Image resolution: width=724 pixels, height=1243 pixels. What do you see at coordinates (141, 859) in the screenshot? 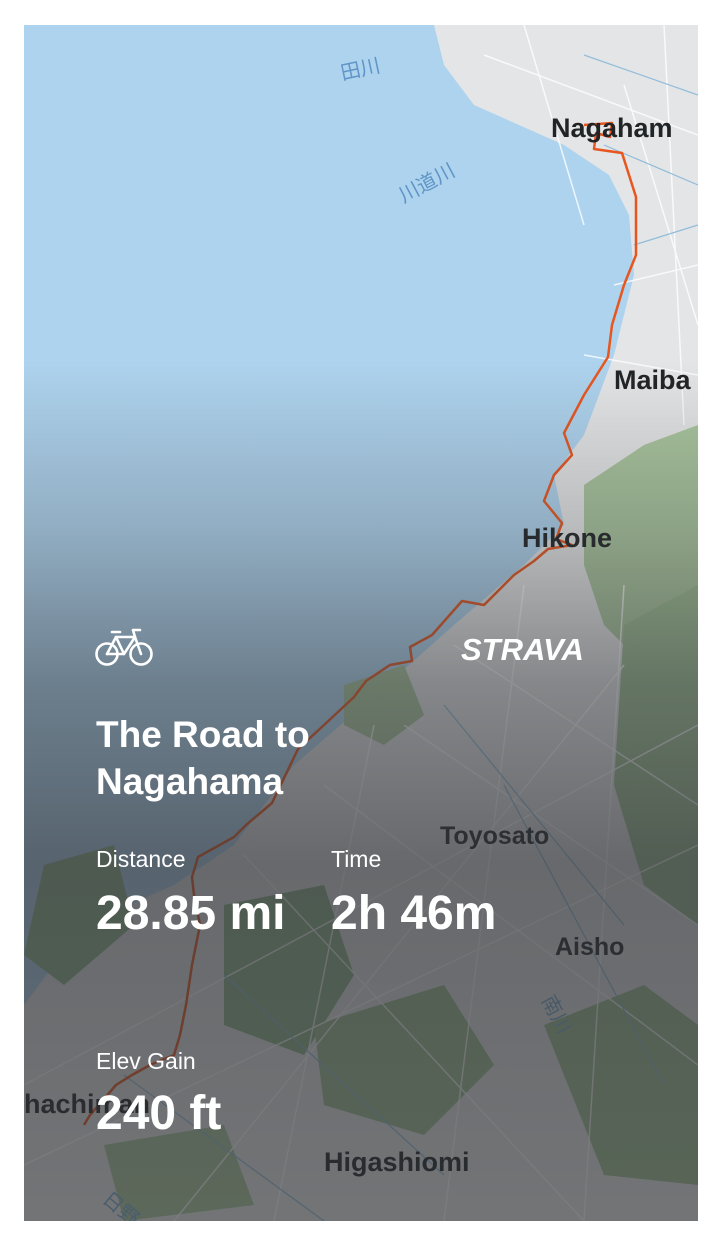
I see `distance-label: Distance` at bounding box center [141, 859].